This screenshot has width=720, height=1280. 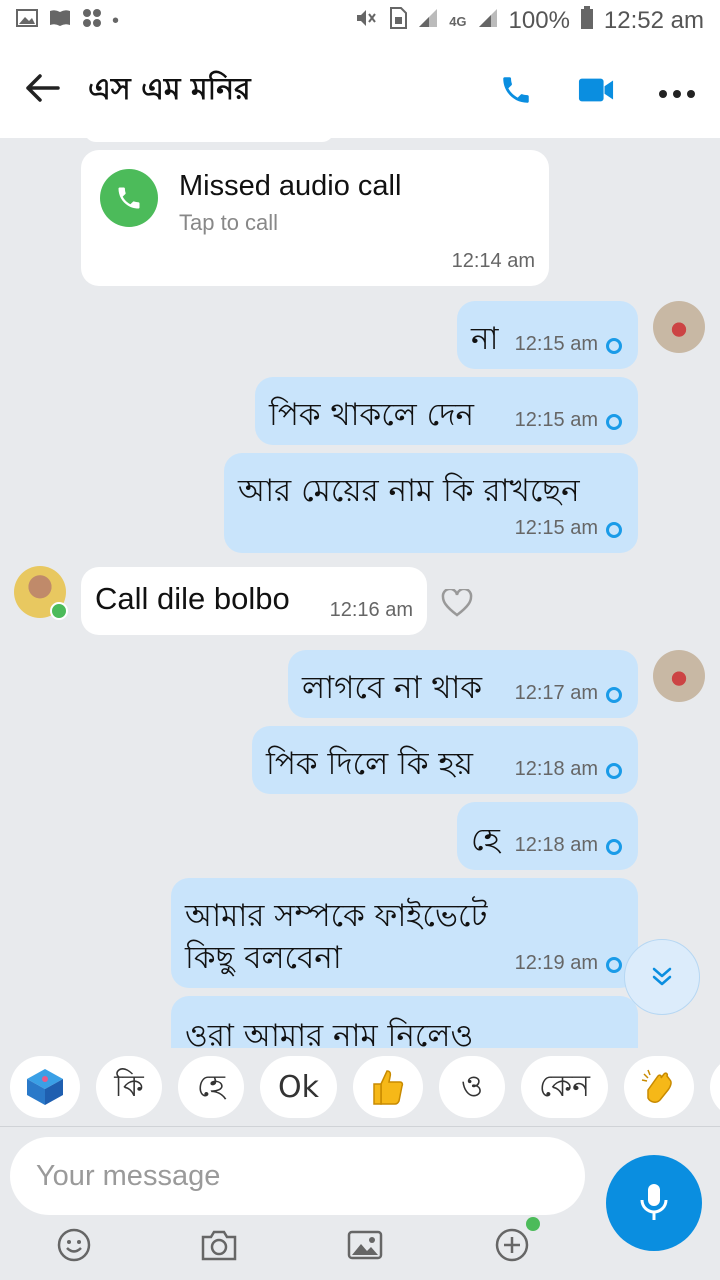 I want to click on back-button, so click(x=48, y=90).